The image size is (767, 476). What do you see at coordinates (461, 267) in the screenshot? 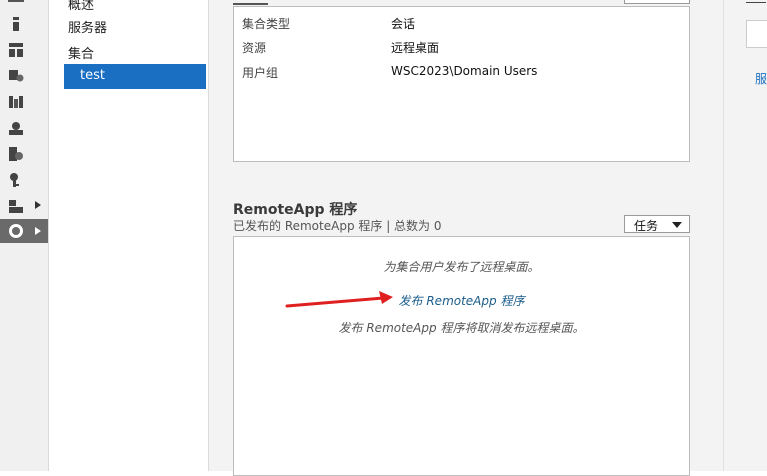
I see `remoteapp-message: 为集合用户发布了远程桌面。` at bounding box center [461, 267].